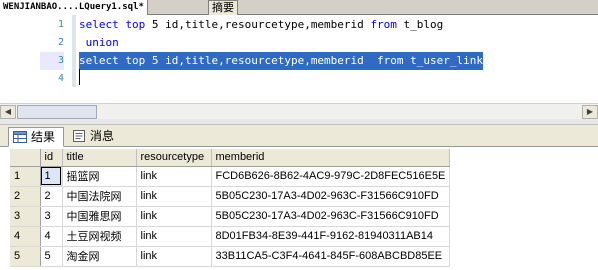 The image size is (598, 270). What do you see at coordinates (74, 51) in the screenshot?
I see `change-tracking-bar` at bounding box center [74, 51].